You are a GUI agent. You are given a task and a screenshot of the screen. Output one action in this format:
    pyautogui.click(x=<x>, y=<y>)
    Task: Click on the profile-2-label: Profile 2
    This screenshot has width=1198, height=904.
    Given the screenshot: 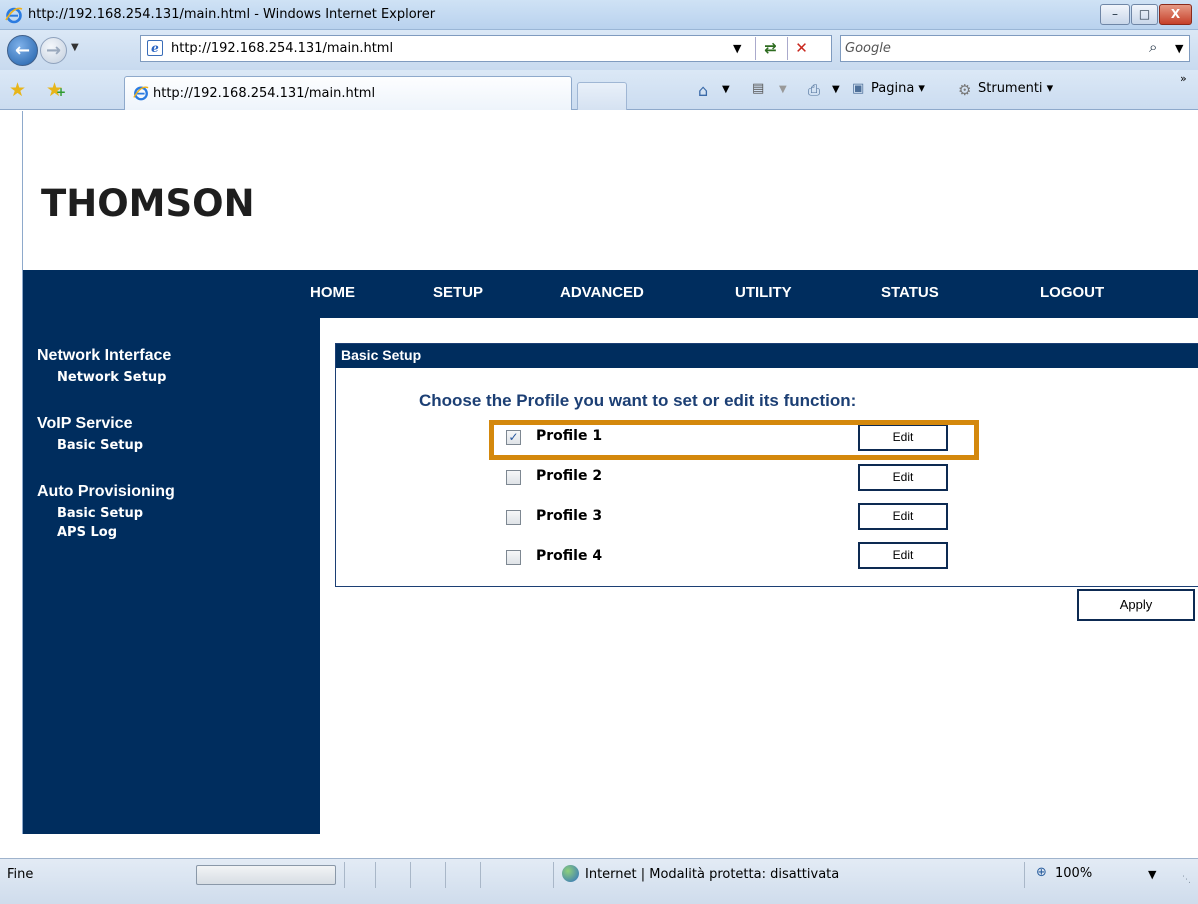 What is the action you would take?
    pyautogui.click(x=569, y=476)
    